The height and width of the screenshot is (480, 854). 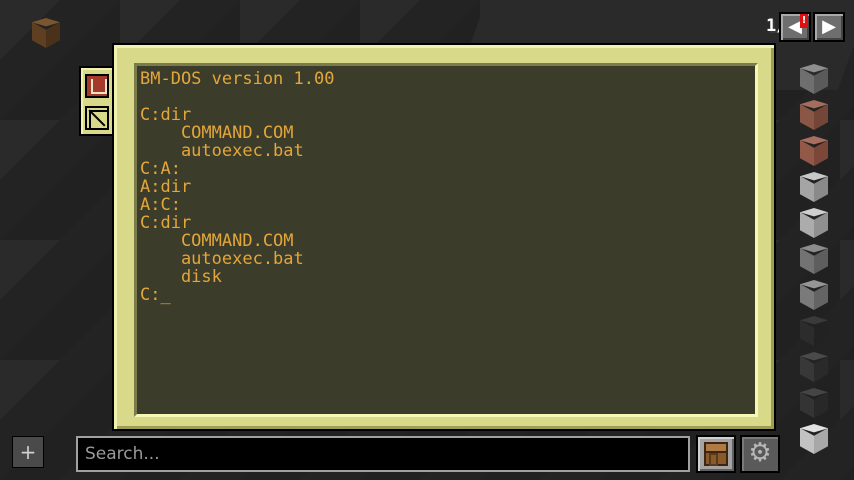 I want to click on terminal-line: C:_, so click(x=155, y=295).